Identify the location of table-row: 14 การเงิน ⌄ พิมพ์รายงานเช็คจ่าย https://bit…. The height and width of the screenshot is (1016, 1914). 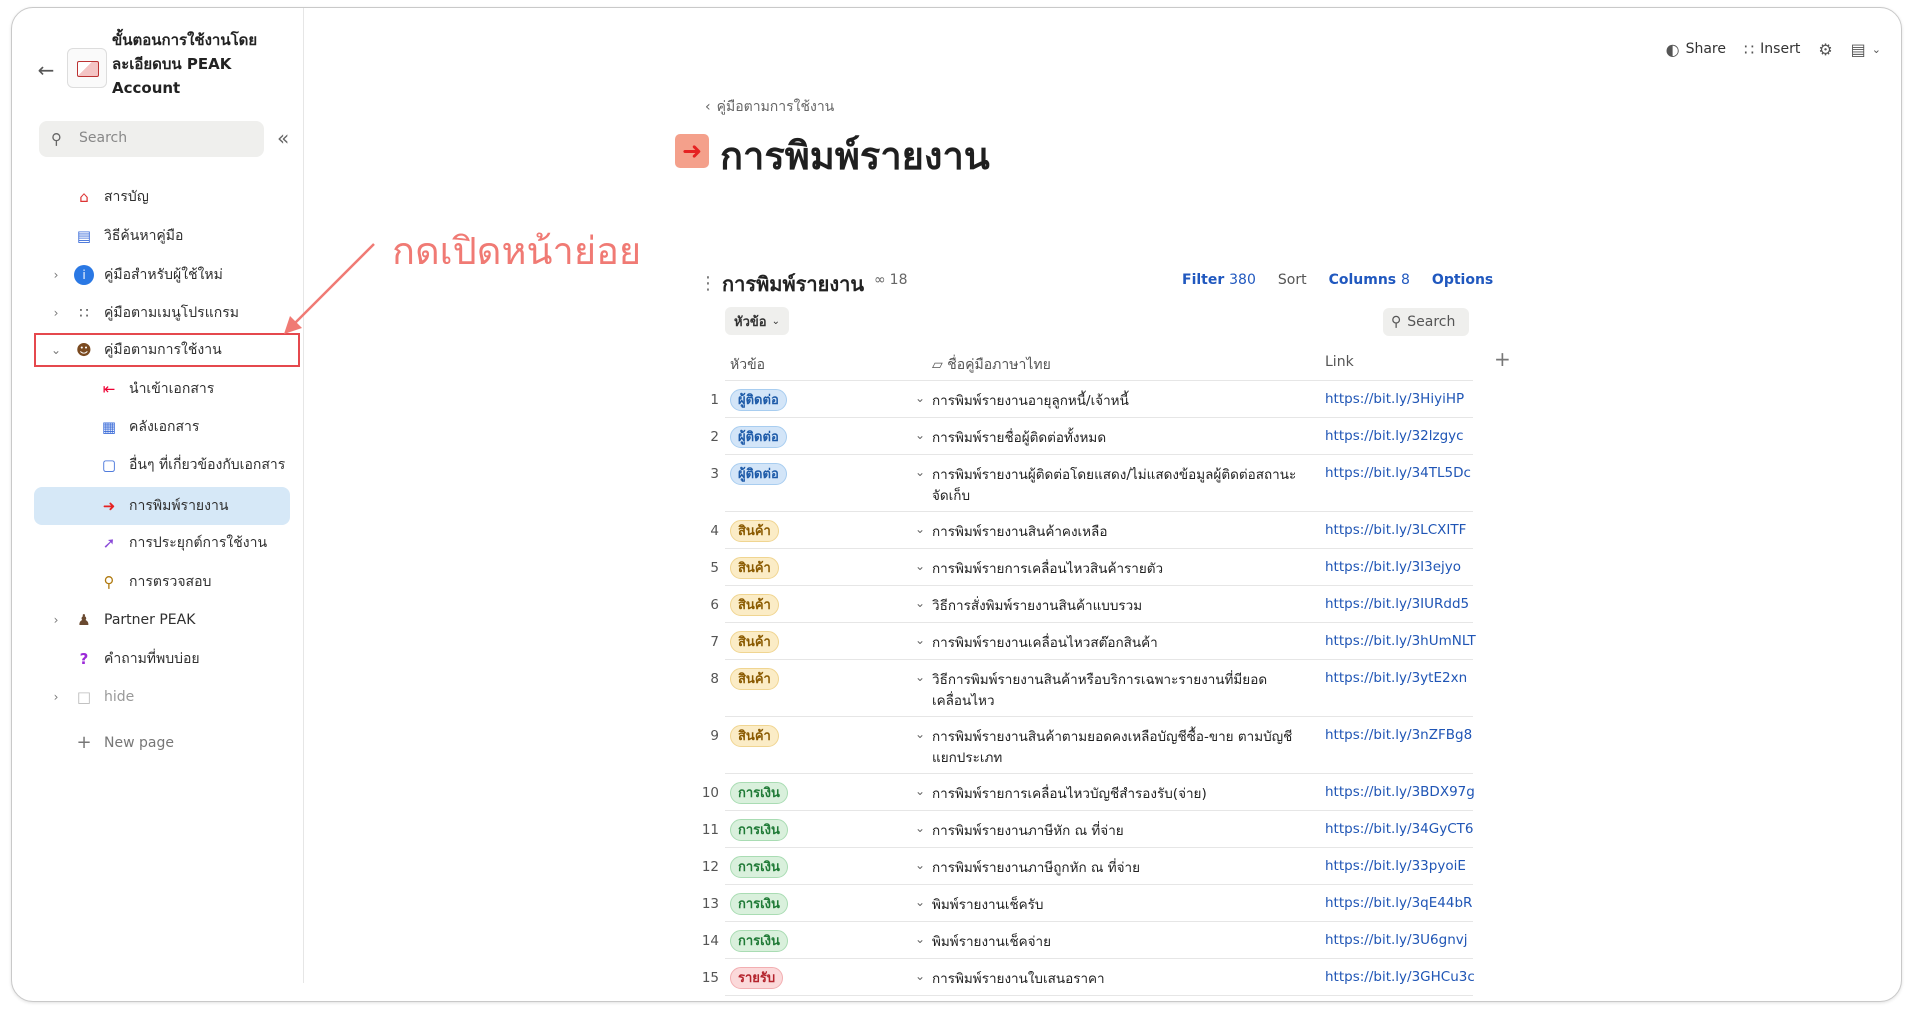
(1087, 940).